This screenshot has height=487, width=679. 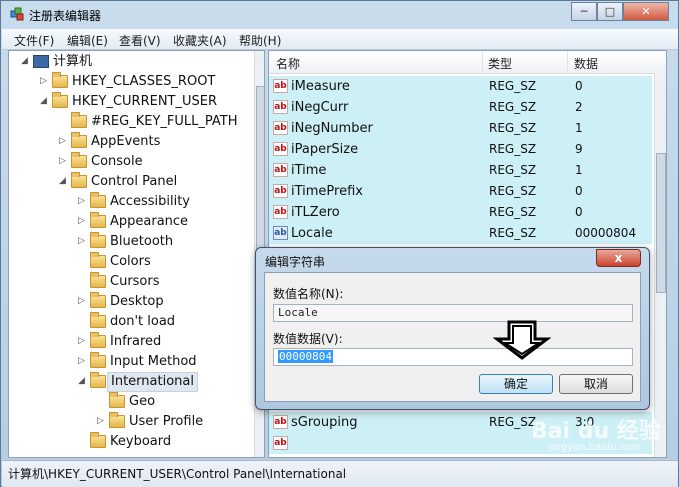 I want to click on tree-item-geo: Geo, so click(x=129, y=402).